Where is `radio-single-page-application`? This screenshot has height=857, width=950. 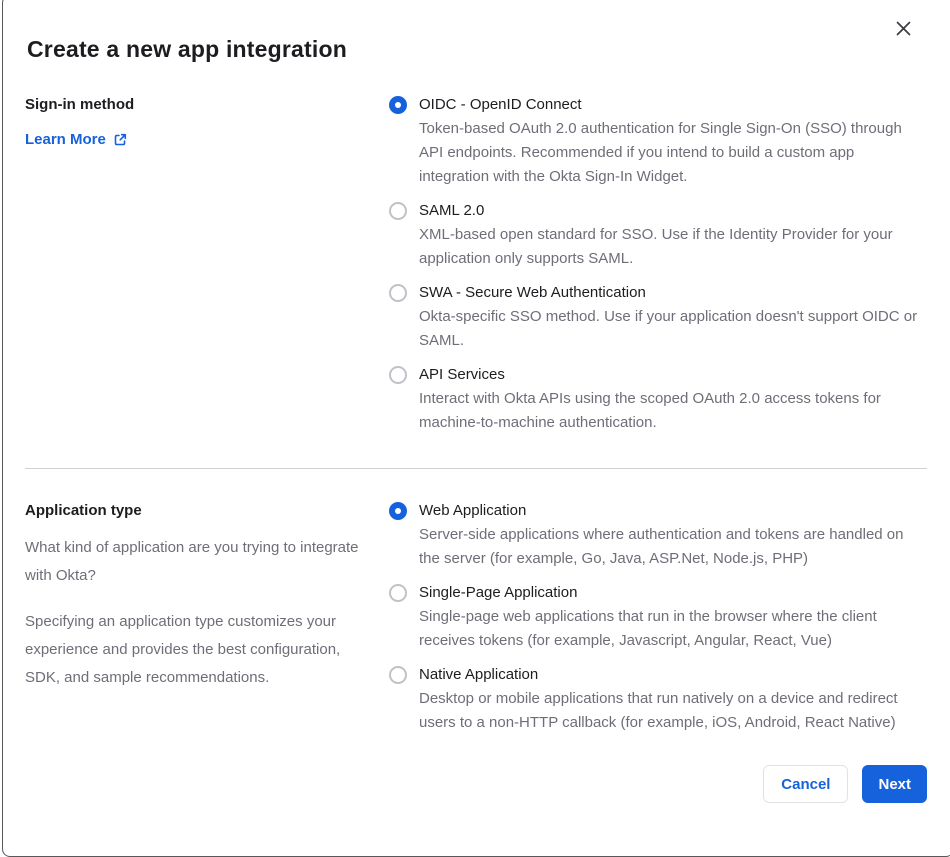 radio-single-page-application is located at coordinates (398, 593).